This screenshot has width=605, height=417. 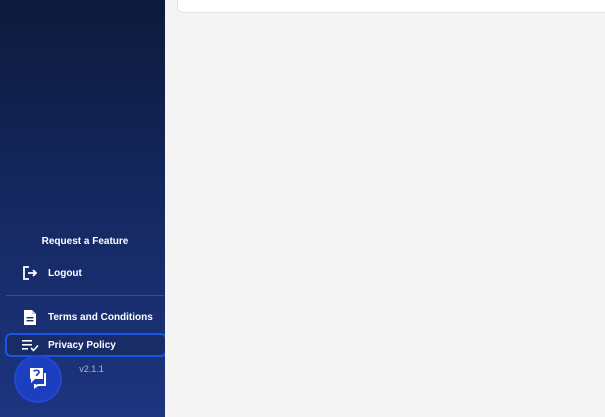 I want to click on sidebar-item-label: Terms and Conditions, so click(x=100, y=317).